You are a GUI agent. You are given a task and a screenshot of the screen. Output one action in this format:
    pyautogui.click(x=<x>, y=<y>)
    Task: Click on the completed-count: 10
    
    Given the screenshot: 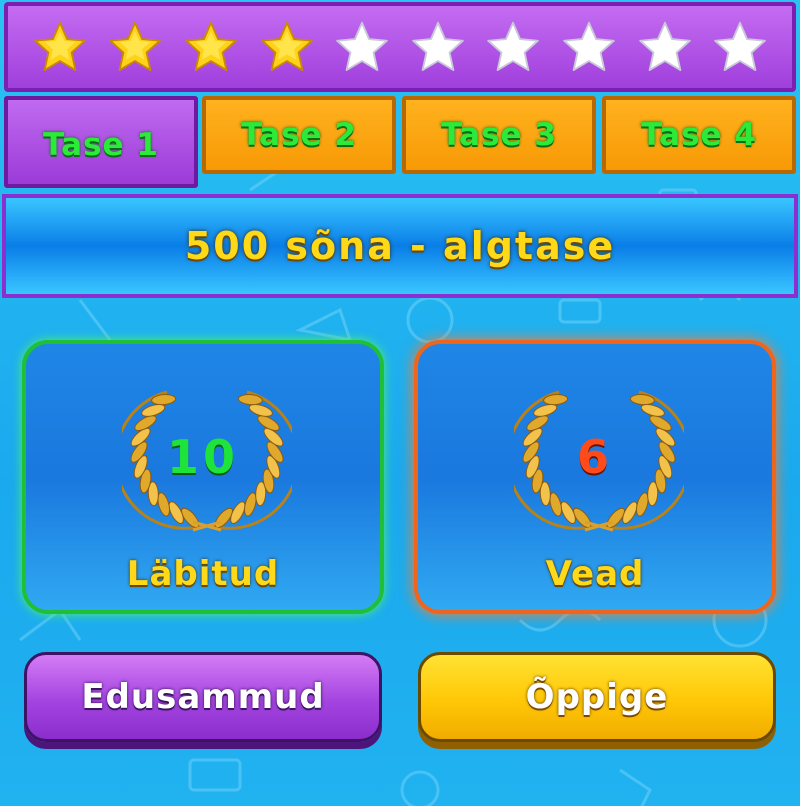 What is the action you would take?
    pyautogui.click(x=202, y=457)
    